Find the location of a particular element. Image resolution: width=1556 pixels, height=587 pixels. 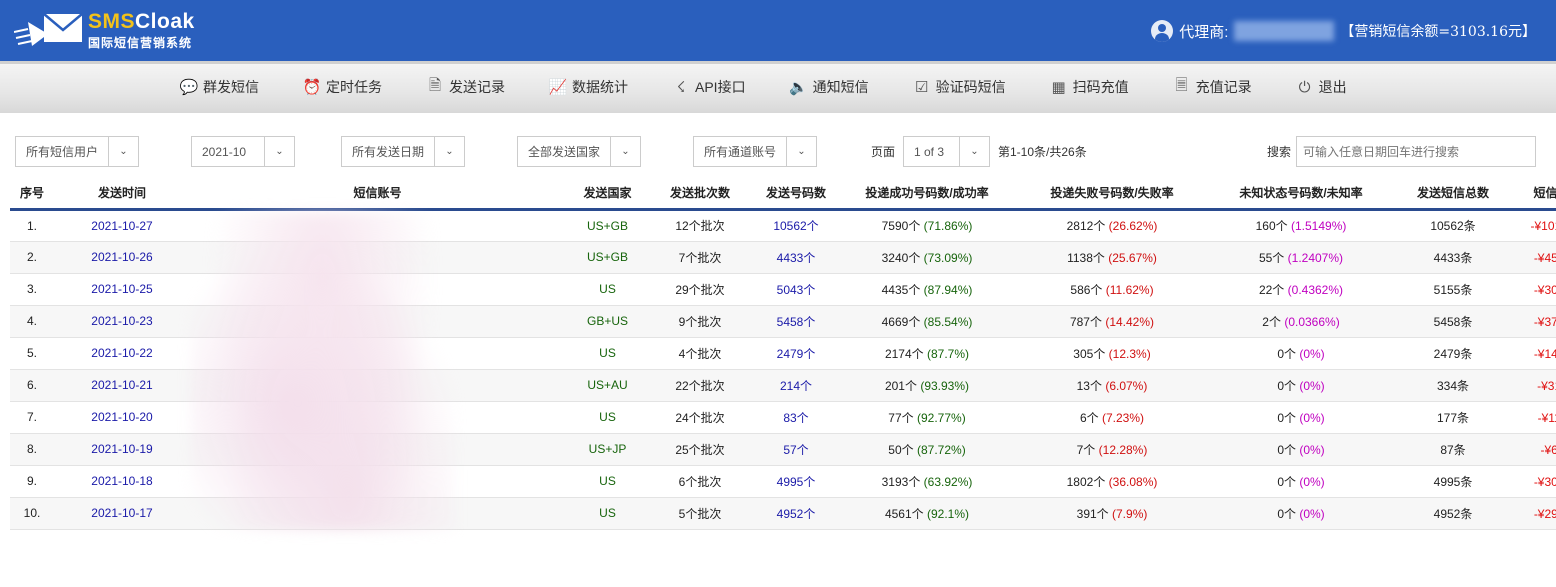

month-select: 2021-10 ⌄ is located at coordinates (243, 151).